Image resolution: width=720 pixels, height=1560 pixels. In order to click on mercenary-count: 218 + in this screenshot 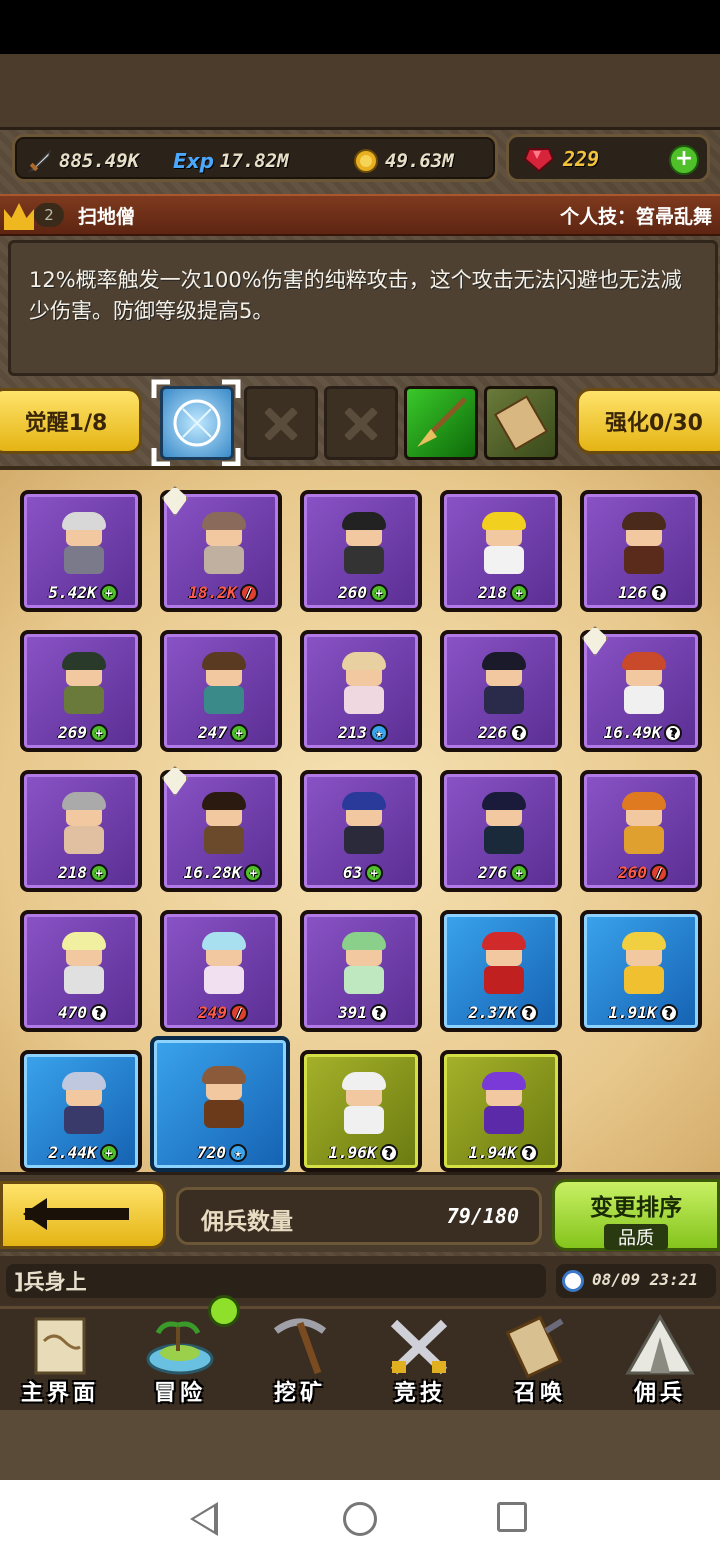, I will do `click(83, 872)`.